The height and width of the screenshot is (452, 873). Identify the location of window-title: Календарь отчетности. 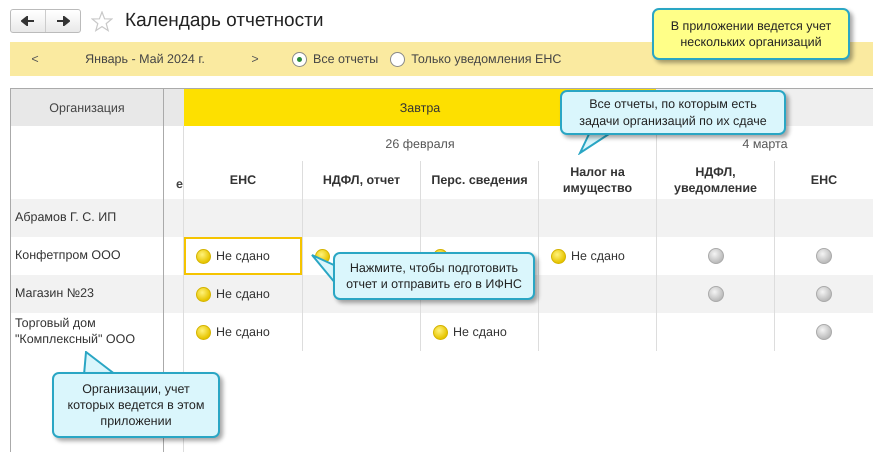
(224, 21).